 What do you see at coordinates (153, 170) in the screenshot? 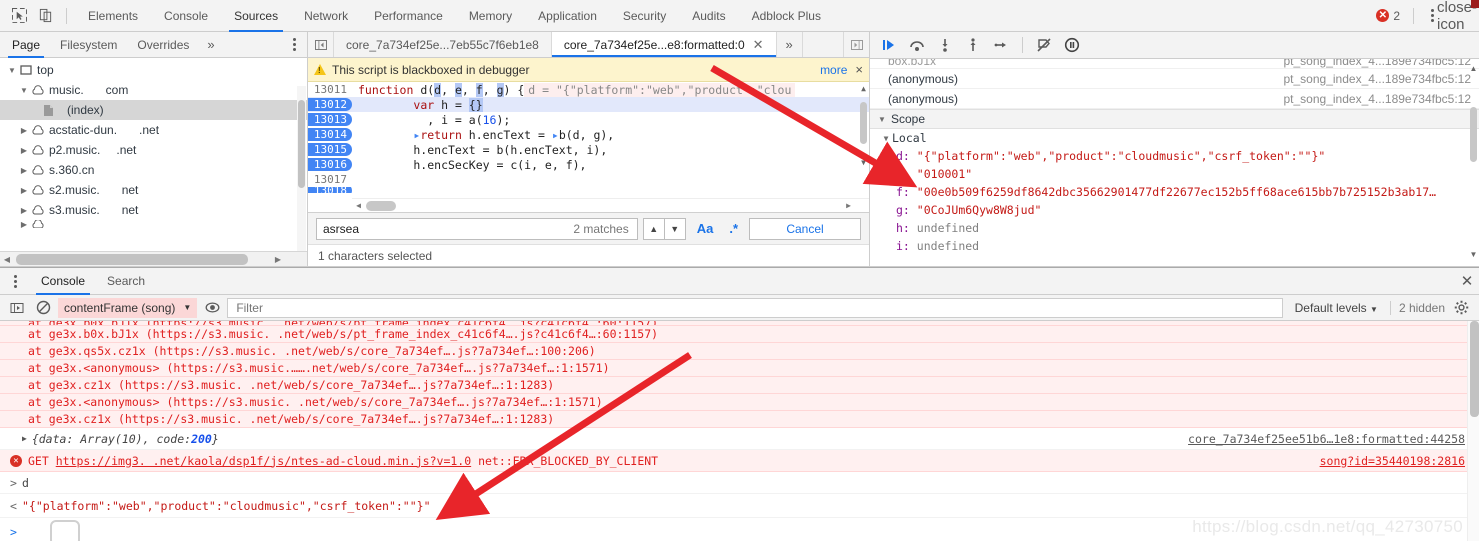
I see `tree-item-s-360-cn: ▶ s.360.cn` at bounding box center [153, 170].